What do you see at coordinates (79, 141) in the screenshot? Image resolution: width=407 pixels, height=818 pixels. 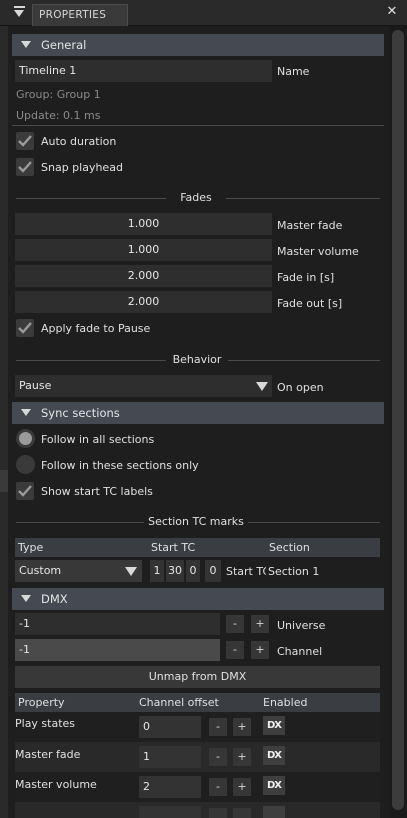 I see `auto-duration-label: Auto duration` at bounding box center [79, 141].